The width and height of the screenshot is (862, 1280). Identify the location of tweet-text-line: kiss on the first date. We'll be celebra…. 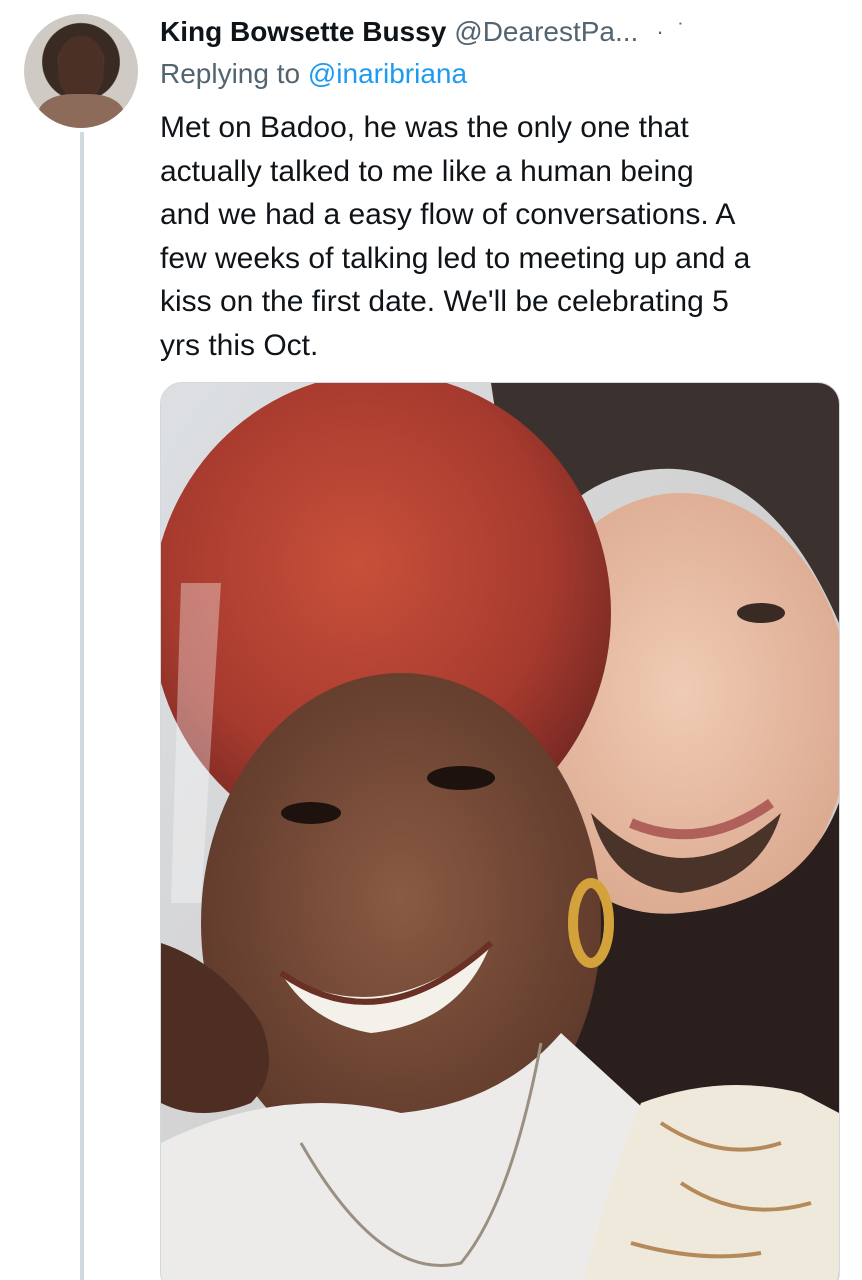
(444, 301).